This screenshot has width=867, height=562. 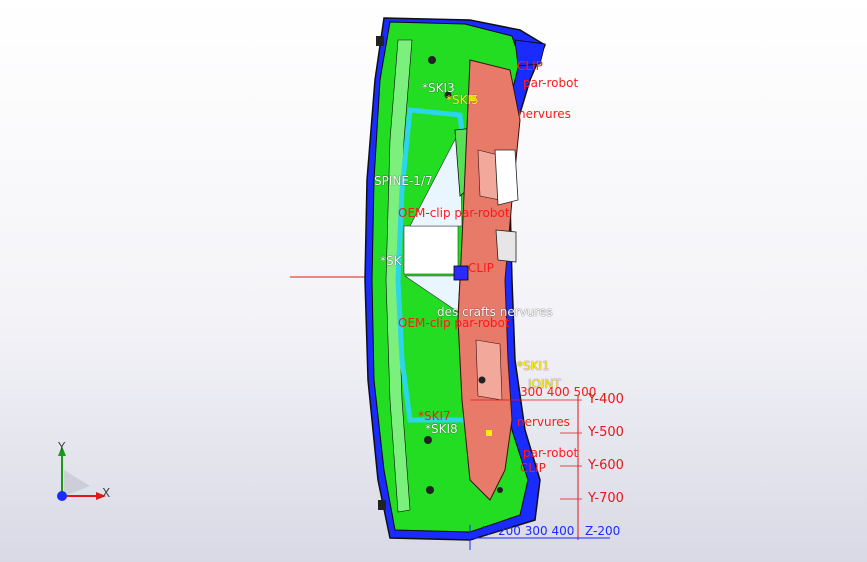 I want to click on part-window-upper, so click(x=431, y=250).